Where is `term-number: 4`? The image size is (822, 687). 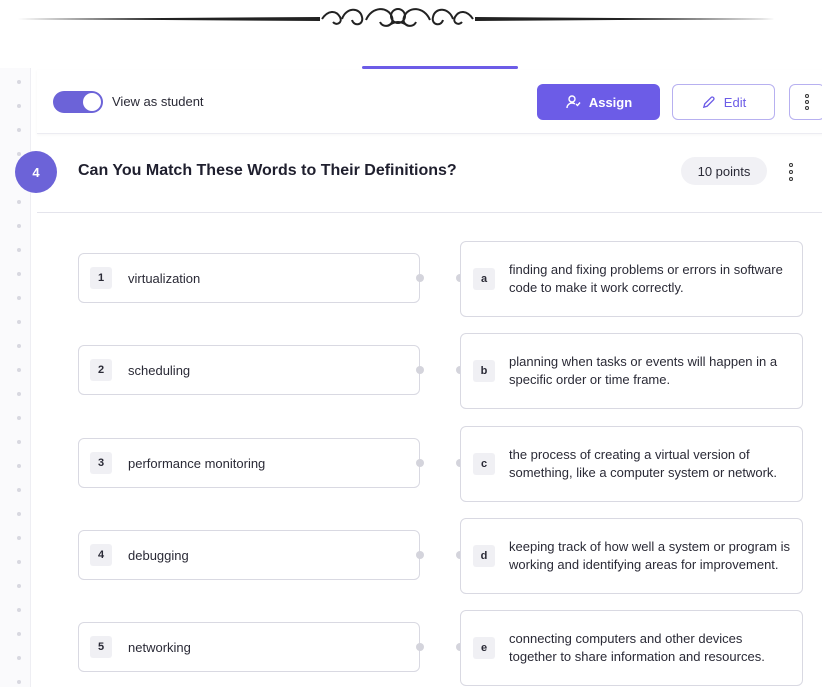 term-number: 4 is located at coordinates (101, 555).